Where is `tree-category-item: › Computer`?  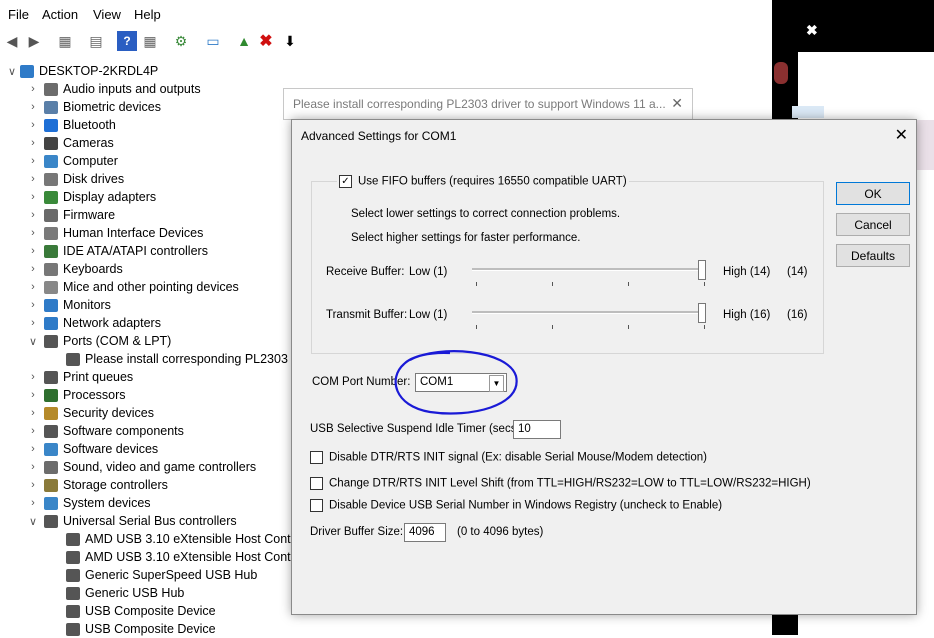 tree-category-item: › Computer is located at coordinates (73, 161).